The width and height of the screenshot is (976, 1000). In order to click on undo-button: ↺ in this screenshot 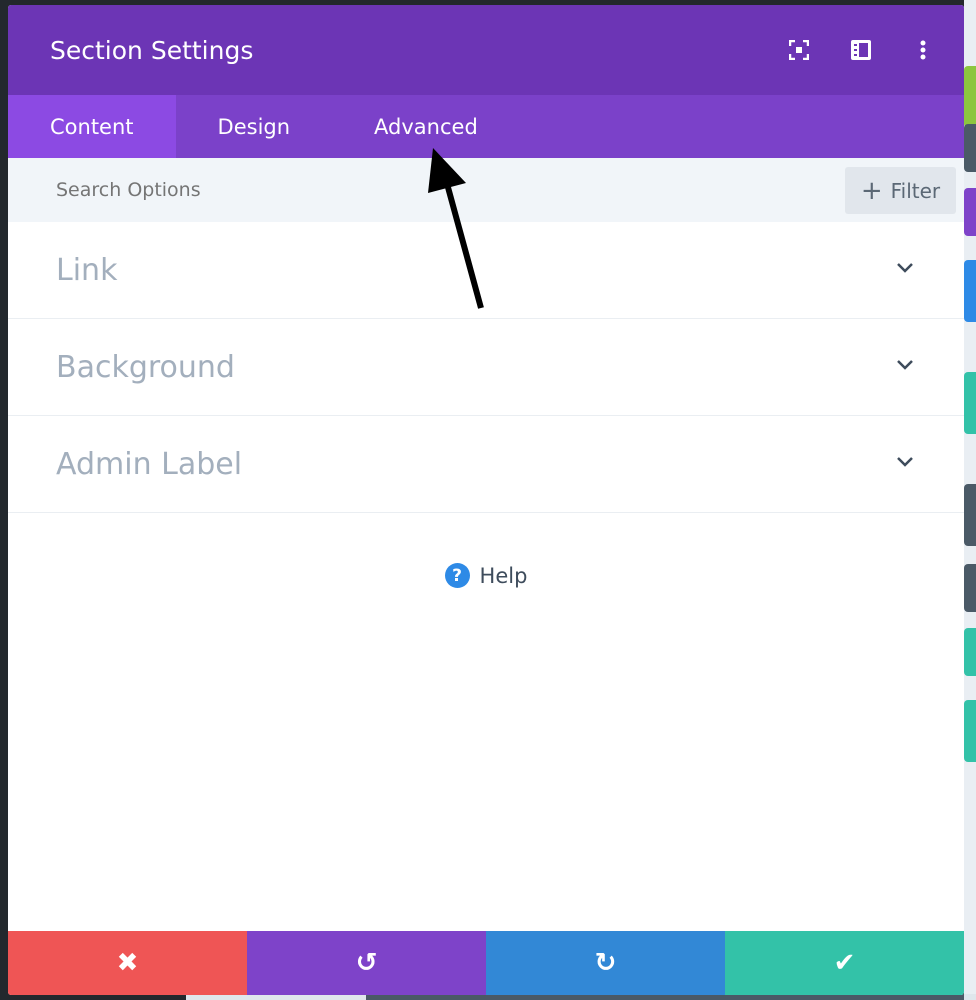, I will do `click(366, 963)`.